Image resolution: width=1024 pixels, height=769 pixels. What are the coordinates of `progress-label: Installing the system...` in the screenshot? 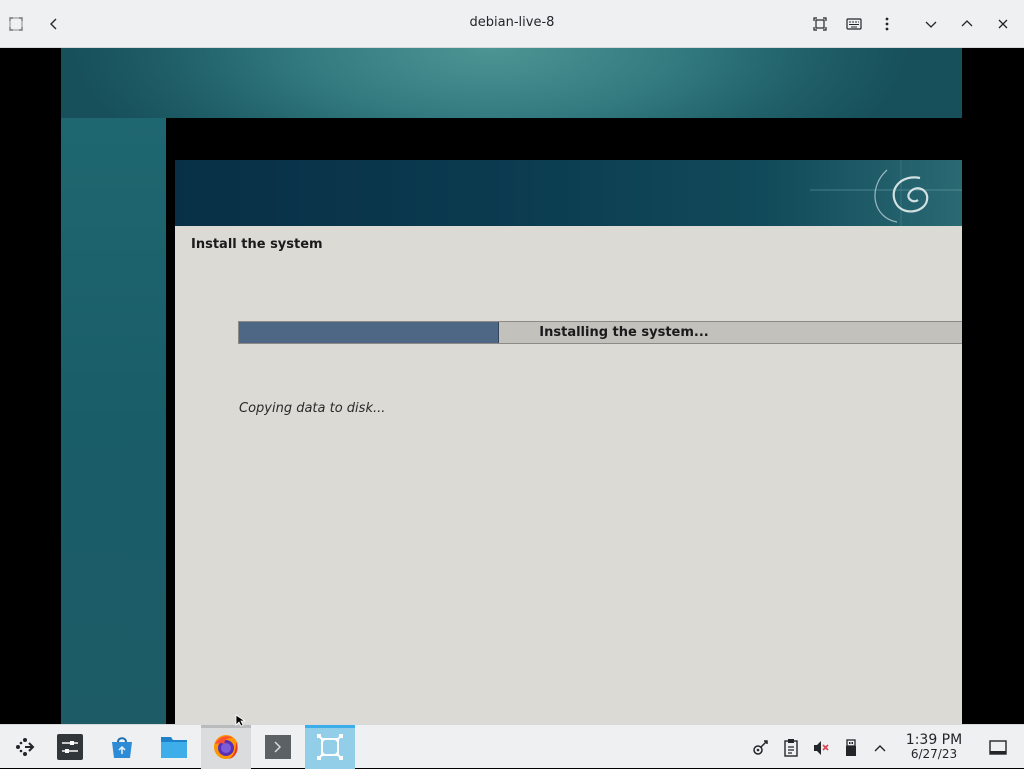 It's located at (624, 332).